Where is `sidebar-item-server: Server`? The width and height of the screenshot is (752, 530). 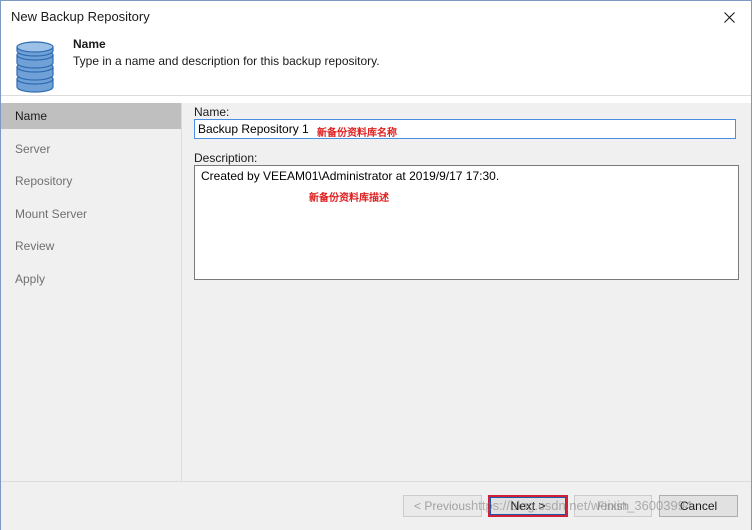 sidebar-item-server: Server is located at coordinates (91, 149).